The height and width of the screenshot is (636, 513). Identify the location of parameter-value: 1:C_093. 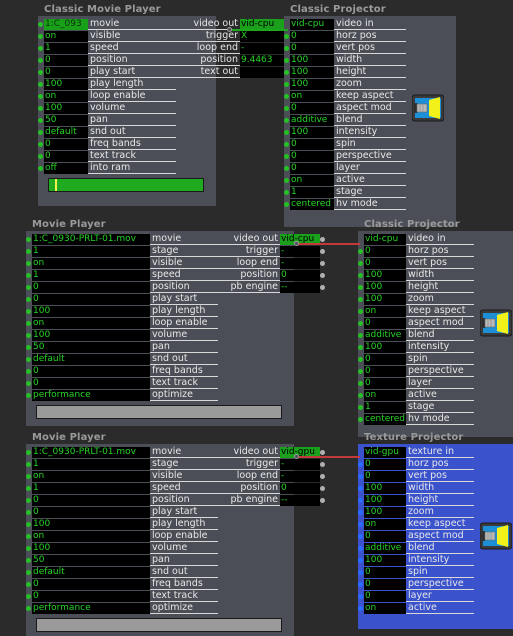
(66, 24).